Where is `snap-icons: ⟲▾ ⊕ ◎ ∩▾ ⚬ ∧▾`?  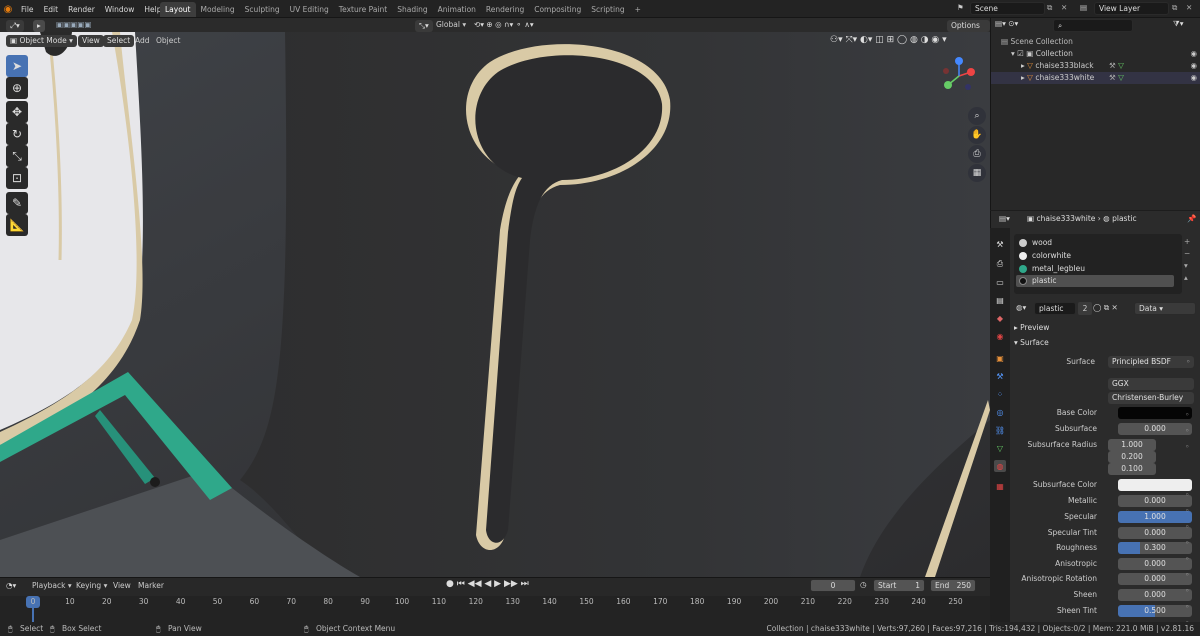 snap-icons: ⟲▾ ⊕ ◎ ∩▾ ⚬ ∧▾ is located at coordinates (504, 24).